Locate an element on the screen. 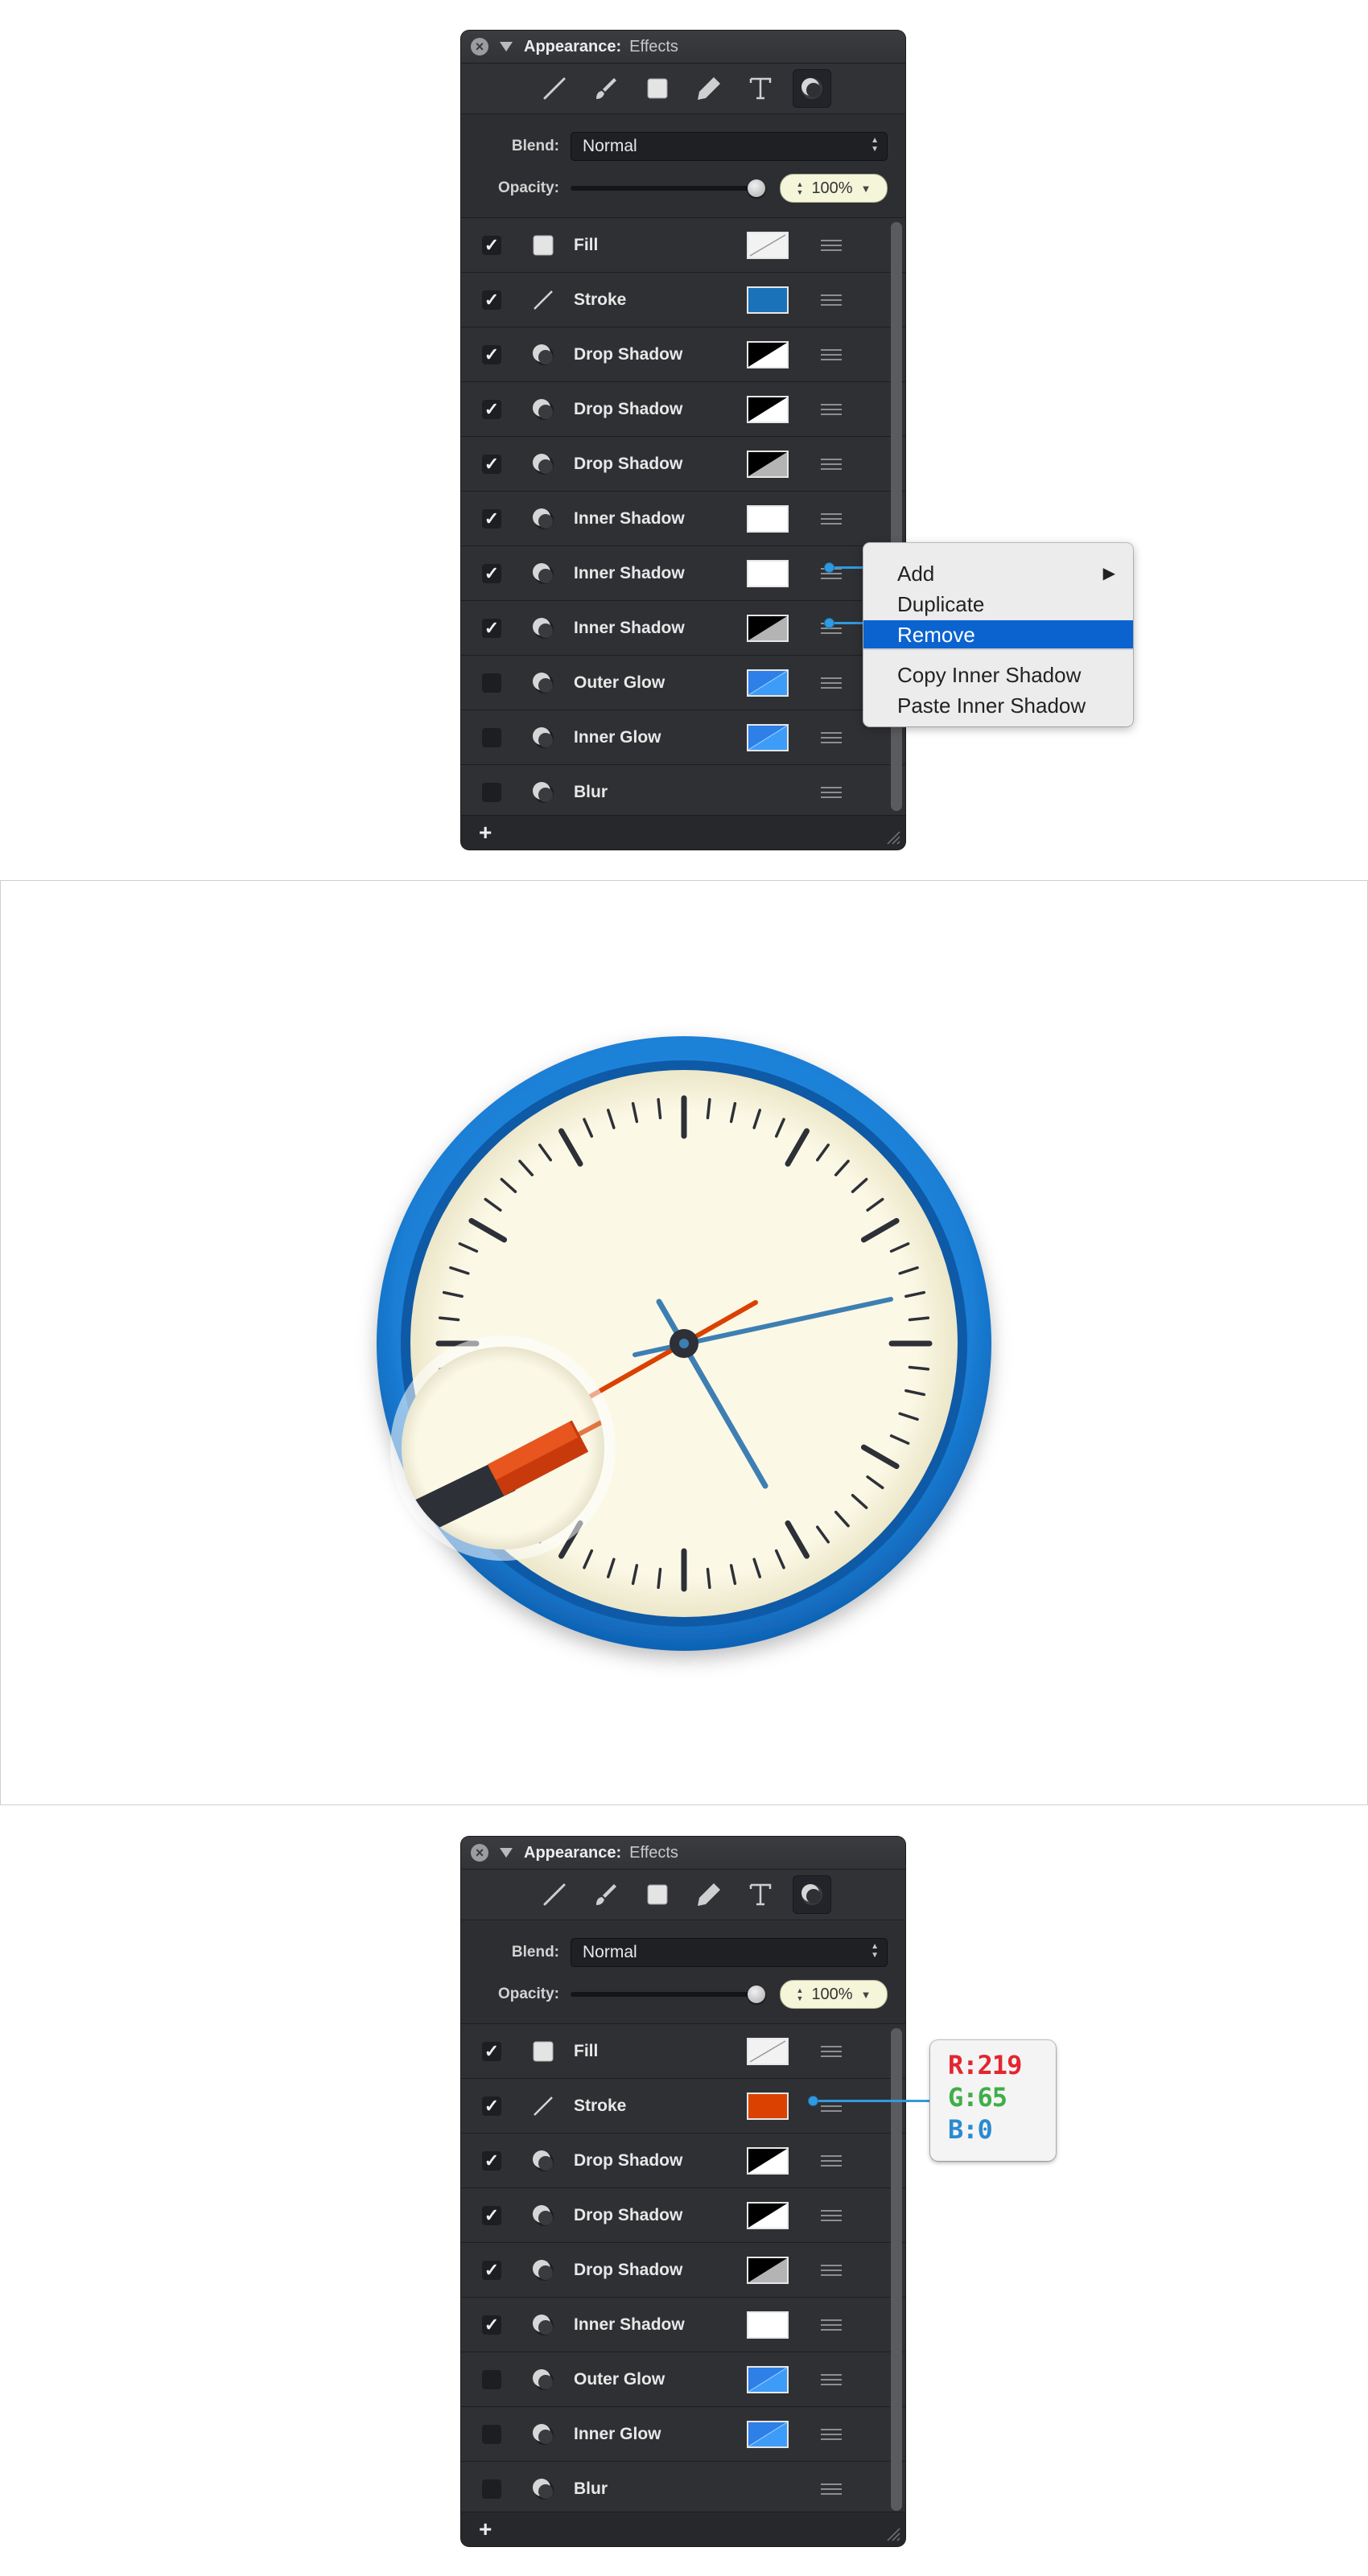 The height and width of the screenshot is (2576, 1368). effect-row: ✓ Fill is located at coordinates (683, 244).